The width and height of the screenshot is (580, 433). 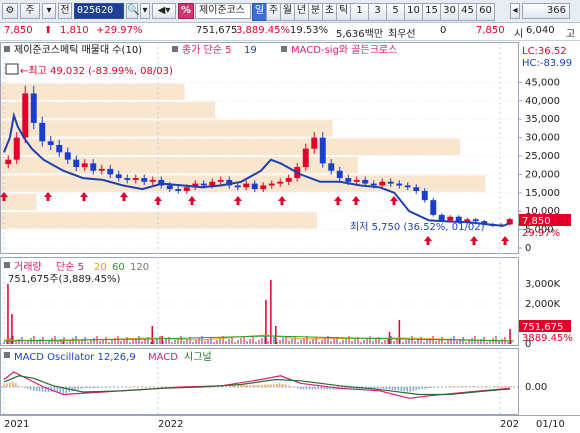 I want to click on x-label-2021: 2021, so click(x=16, y=424).